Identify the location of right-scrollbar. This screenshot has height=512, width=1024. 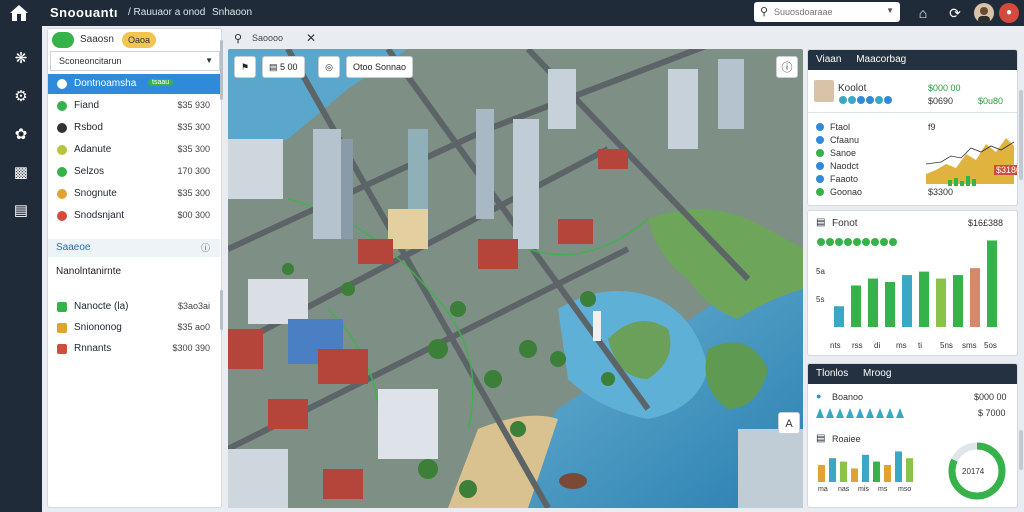
(1021, 135).